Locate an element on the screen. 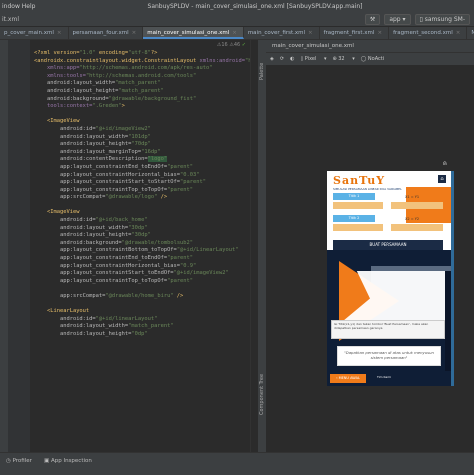 This screenshot has height=475, width=474. code-token: "101dp" is located at coordinates (139, 136).